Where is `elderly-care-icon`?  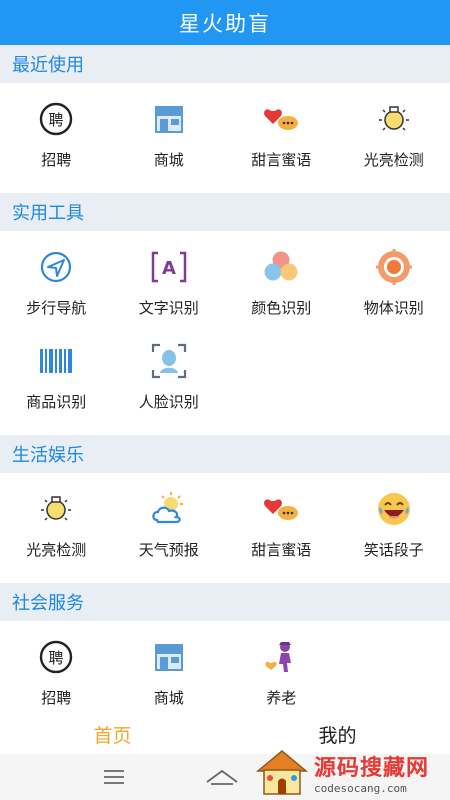 elderly-care-icon is located at coordinates (281, 657).